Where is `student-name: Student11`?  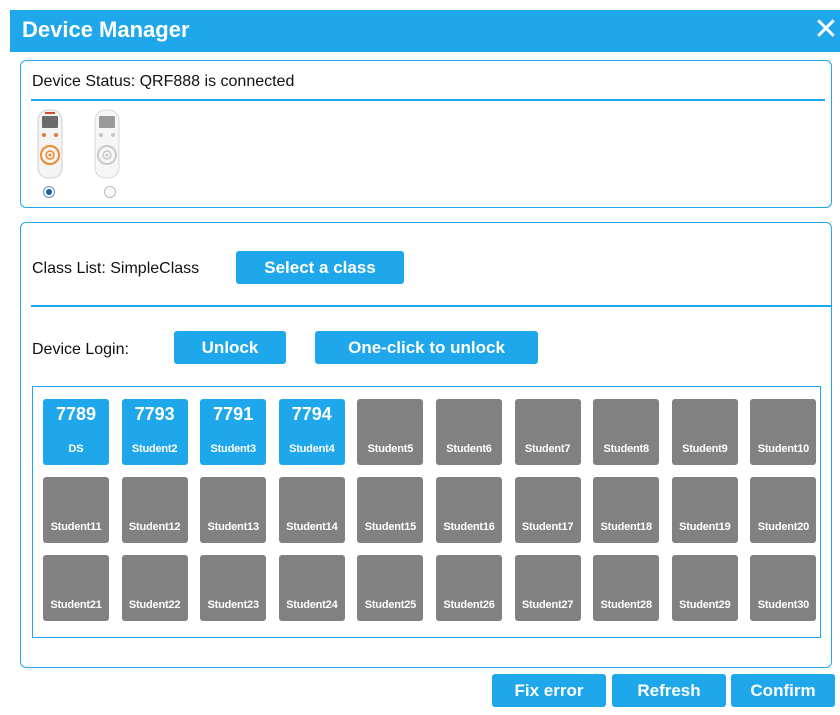 student-name: Student11 is located at coordinates (76, 527).